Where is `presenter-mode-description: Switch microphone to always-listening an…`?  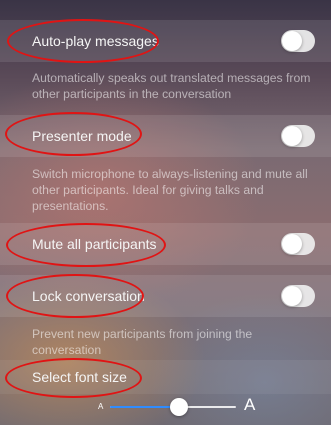
presenter-mode-description: Switch microphone to always-listening an… is located at coordinates (170, 190).